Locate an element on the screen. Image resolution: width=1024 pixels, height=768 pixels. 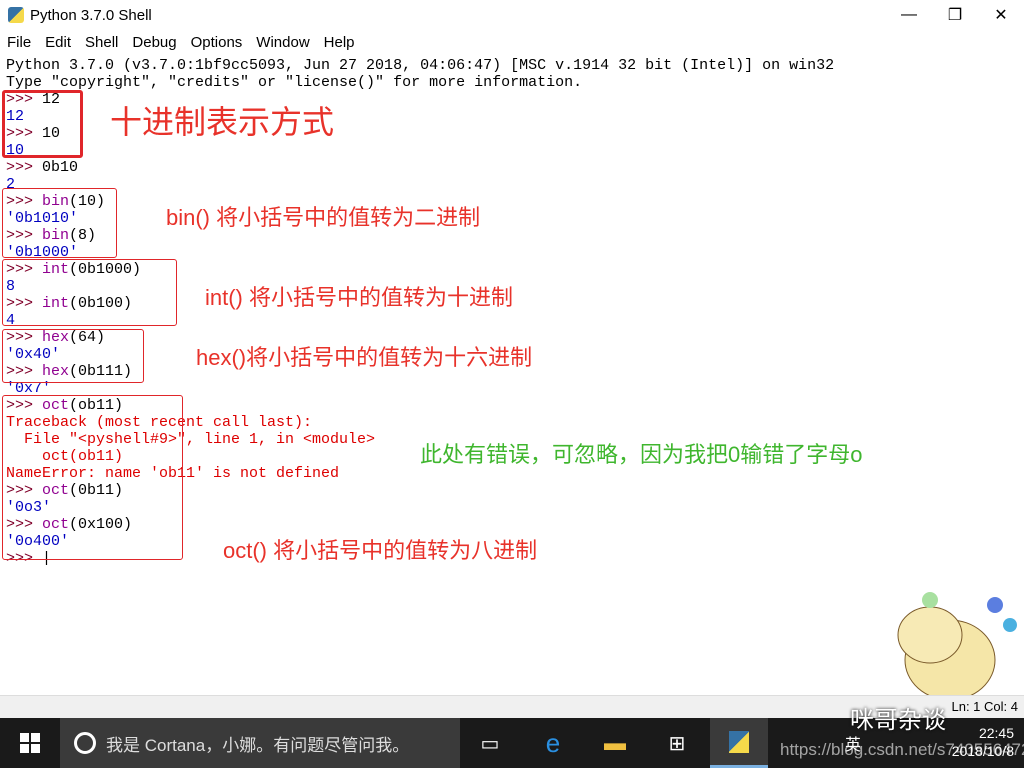
menu-debug: Debug is located at coordinates (154, 42).